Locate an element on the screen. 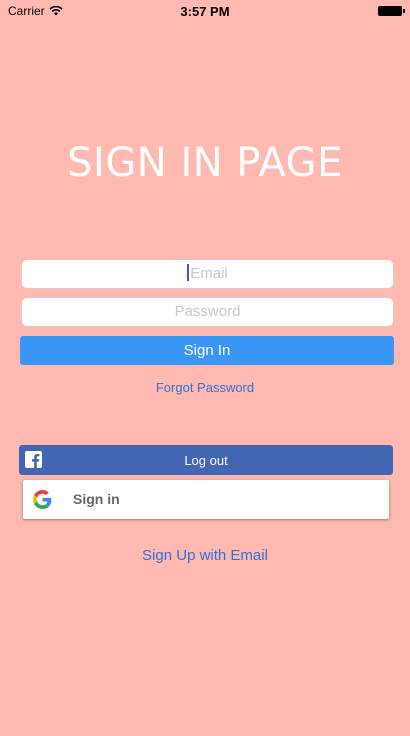  password-placeholder: Password is located at coordinates (207, 311).